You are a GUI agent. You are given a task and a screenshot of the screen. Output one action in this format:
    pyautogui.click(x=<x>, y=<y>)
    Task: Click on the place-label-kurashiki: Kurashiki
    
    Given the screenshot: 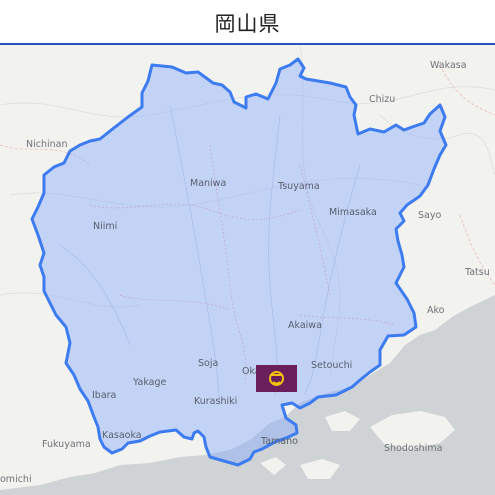 What is the action you would take?
    pyautogui.click(x=215, y=401)
    